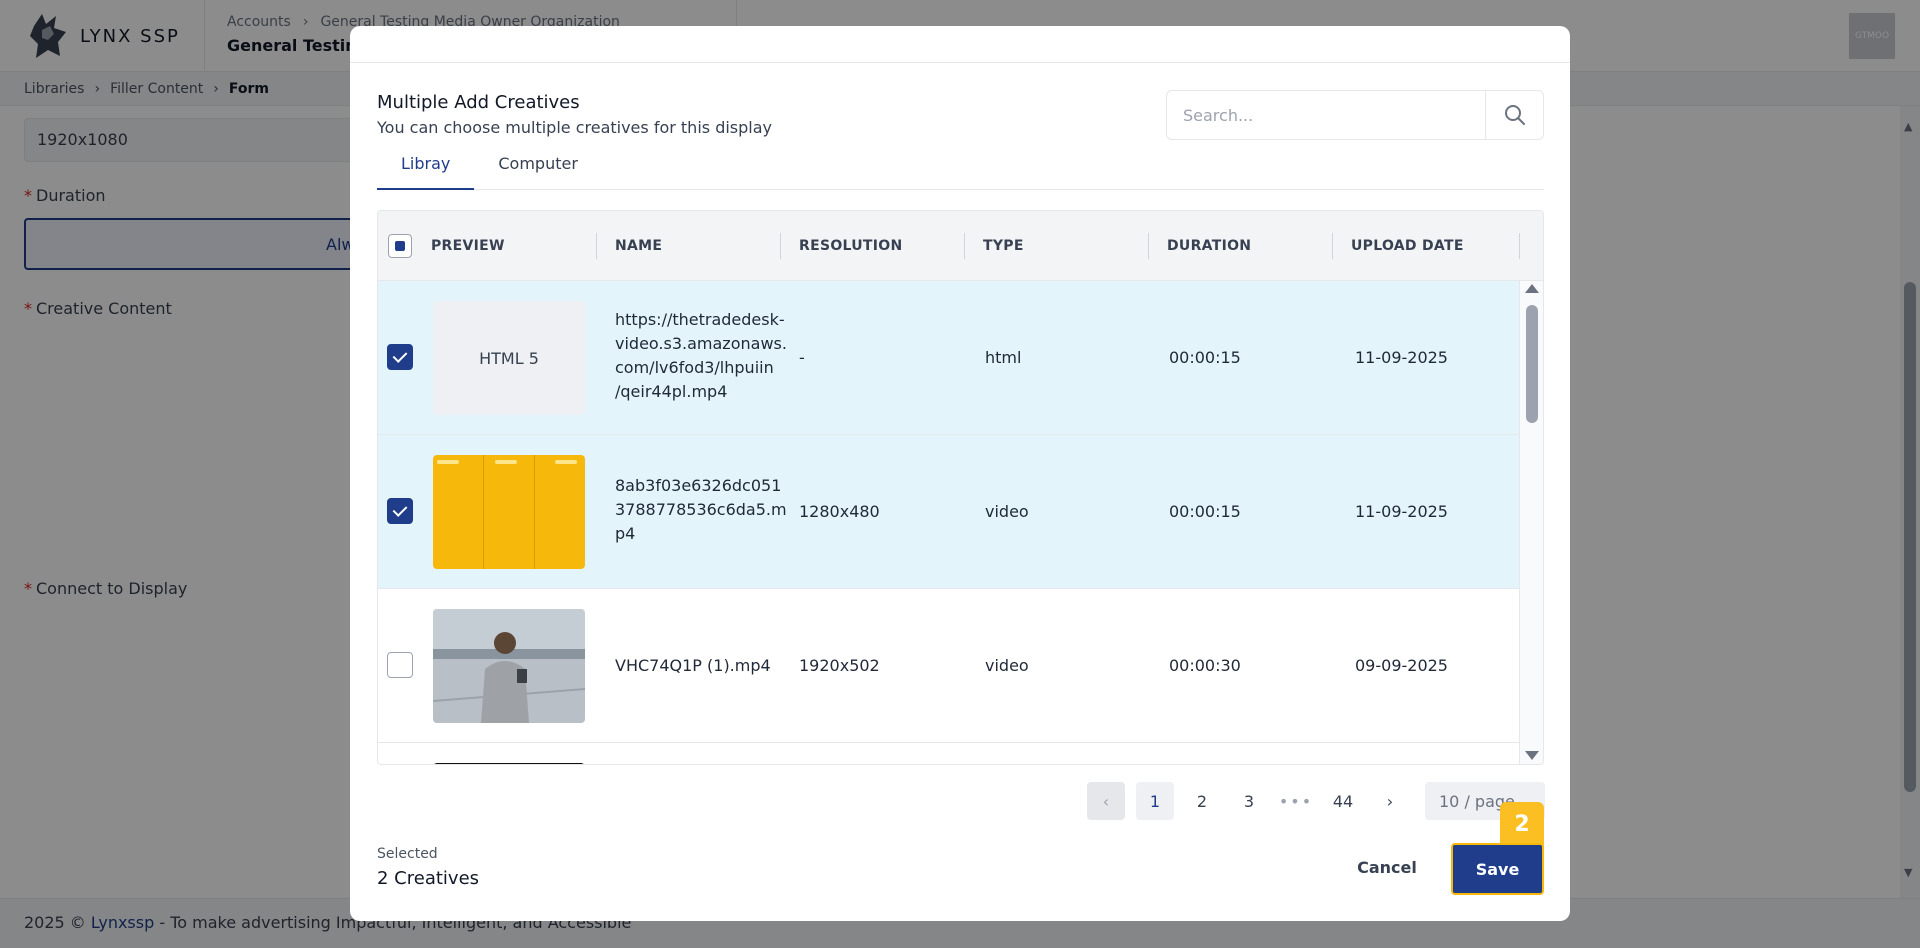  I want to click on pagination-next-button: ›, so click(1390, 801).